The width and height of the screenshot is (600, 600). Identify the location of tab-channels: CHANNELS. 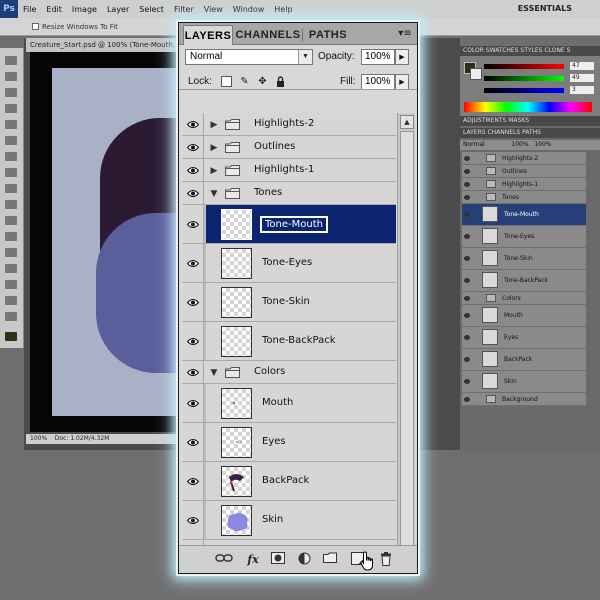
(268, 35).